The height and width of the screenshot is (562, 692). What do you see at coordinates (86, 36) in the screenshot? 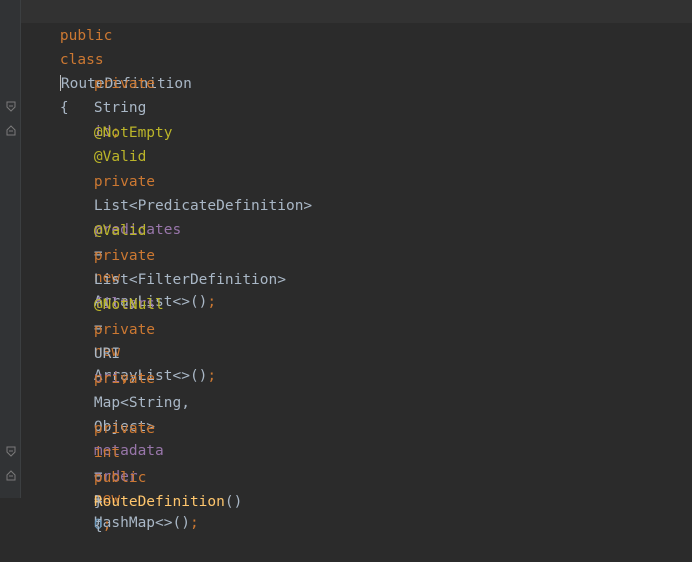
I see `keyword: public` at bounding box center [86, 36].